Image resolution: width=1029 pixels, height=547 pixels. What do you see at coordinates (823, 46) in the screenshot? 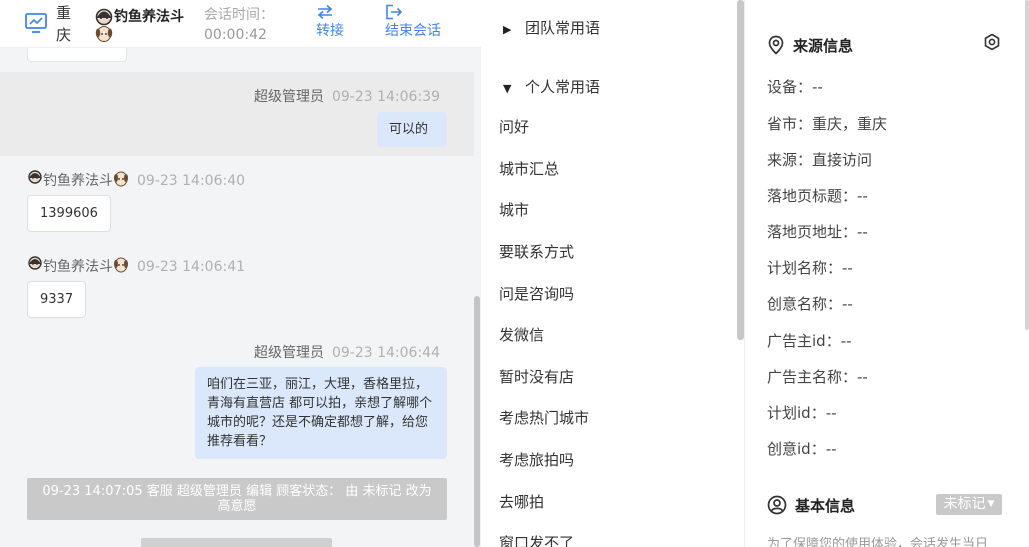
I see `source-info-title: 来源信息` at bounding box center [823, 46].